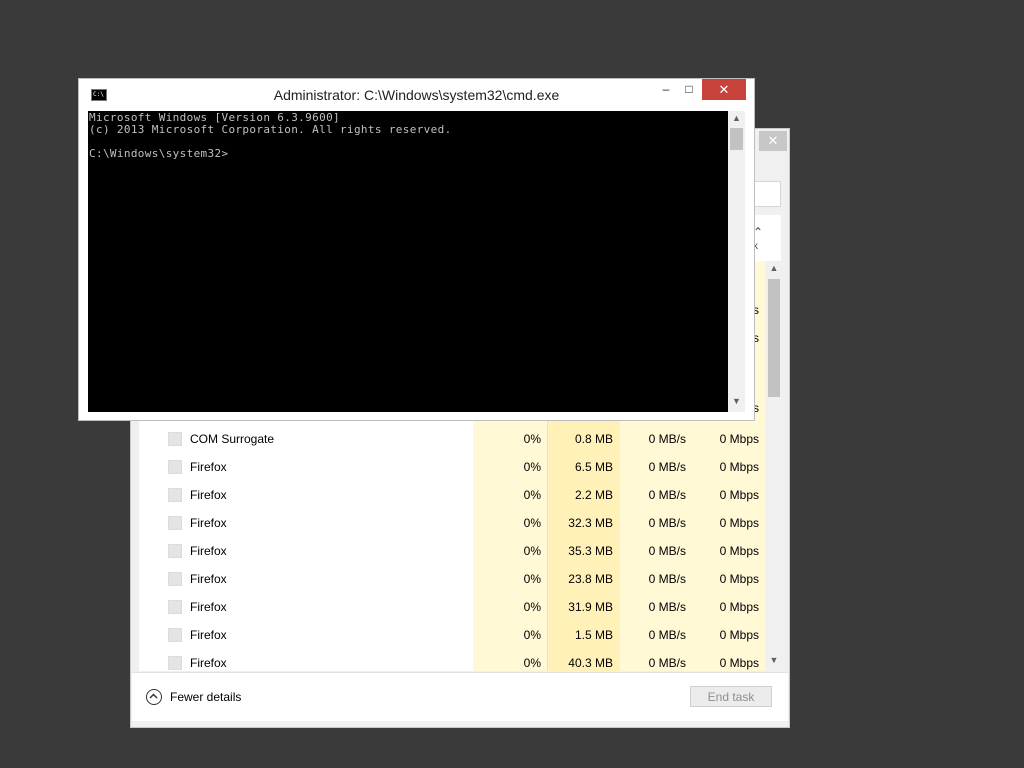 Image resolution: width=1024 pixels, height=768 pixels. Describe the element at coordinates (736, 261) in the screenshot. I see `console-scrollbar: ▲ ▼` at that location.